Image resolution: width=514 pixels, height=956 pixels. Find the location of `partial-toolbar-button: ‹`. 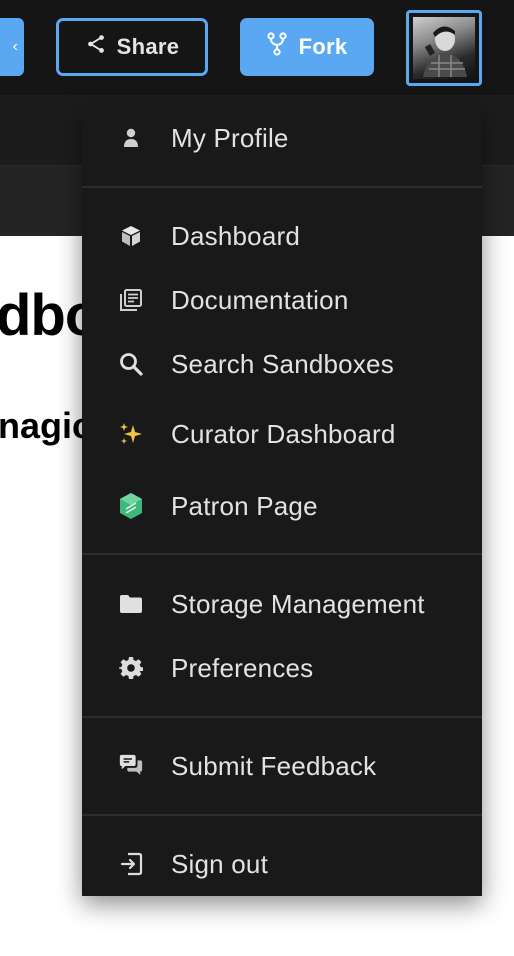

partial-toolbar-button: ‹ is located at coordinates (12, 47).